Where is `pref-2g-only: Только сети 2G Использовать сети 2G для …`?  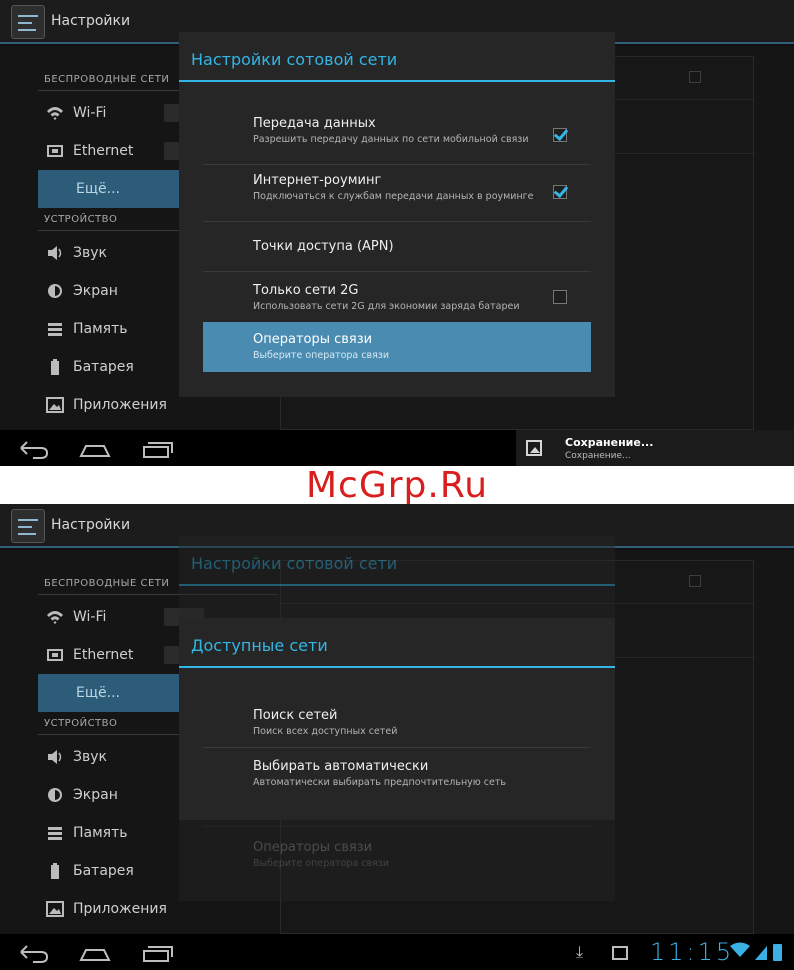
pref-2g-only: Только сети 2G Использовать сети 2G для … is located at coordinates (397, 303).